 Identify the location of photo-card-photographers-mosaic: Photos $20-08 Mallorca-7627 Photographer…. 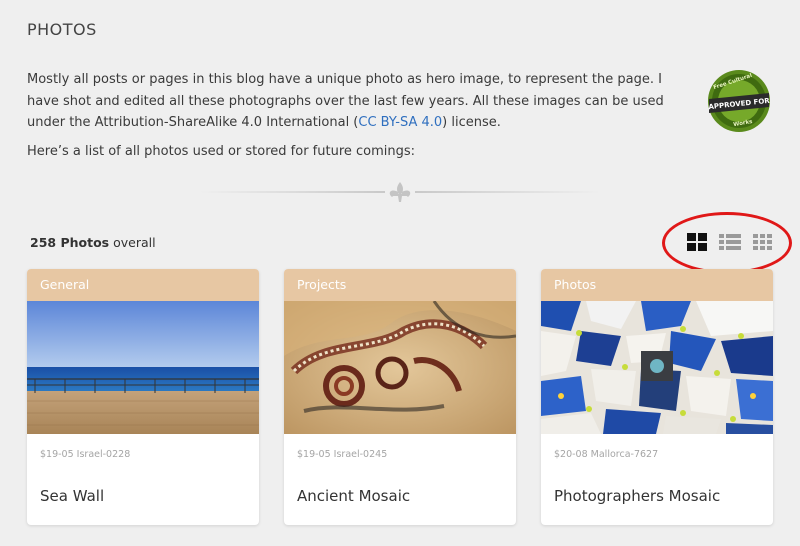
(657, 397).